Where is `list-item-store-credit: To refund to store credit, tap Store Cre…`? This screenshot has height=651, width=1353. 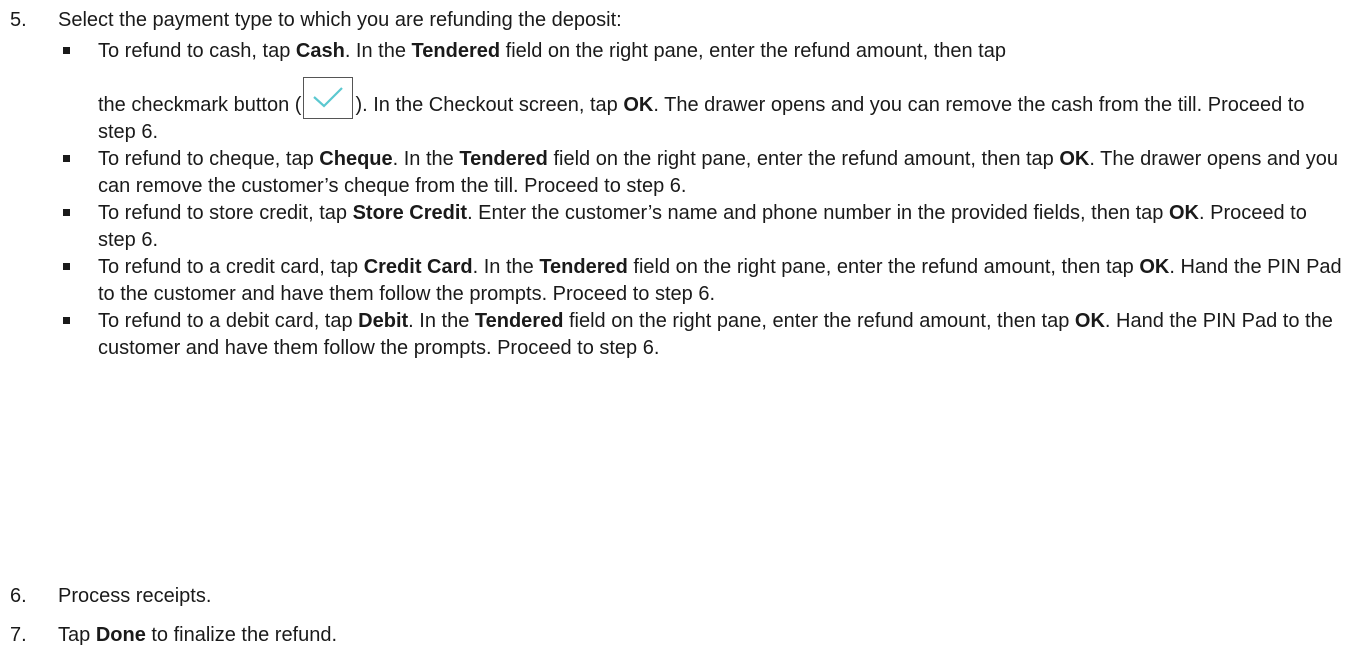 list-item-store-credit: To refund to store credit, tap Store Cre… is located at coordinates (702, 227).